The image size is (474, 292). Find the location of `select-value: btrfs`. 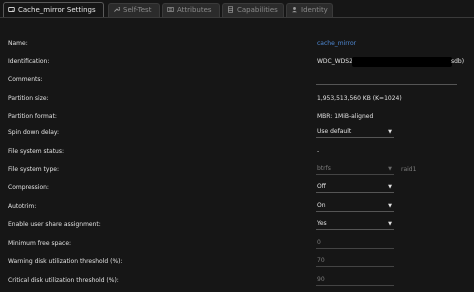

select-value: btrfs is located at coordinates (324, 168).